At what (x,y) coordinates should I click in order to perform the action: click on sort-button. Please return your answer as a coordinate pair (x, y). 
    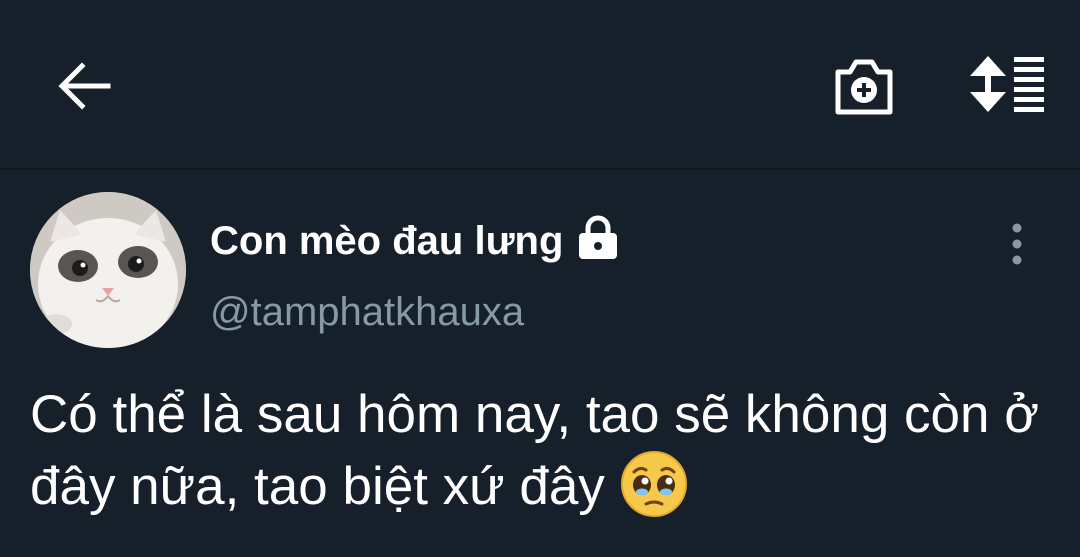
    Looking at the image, I should click on (1008, 84).